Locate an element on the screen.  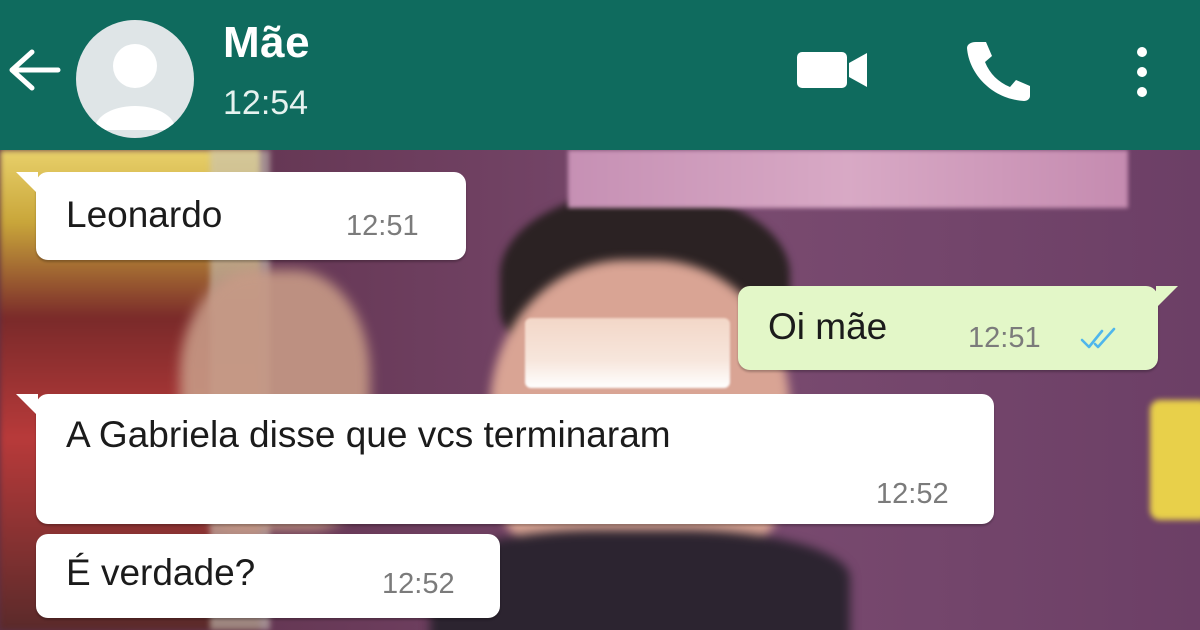
avatar is located at coordinates (135, 79).